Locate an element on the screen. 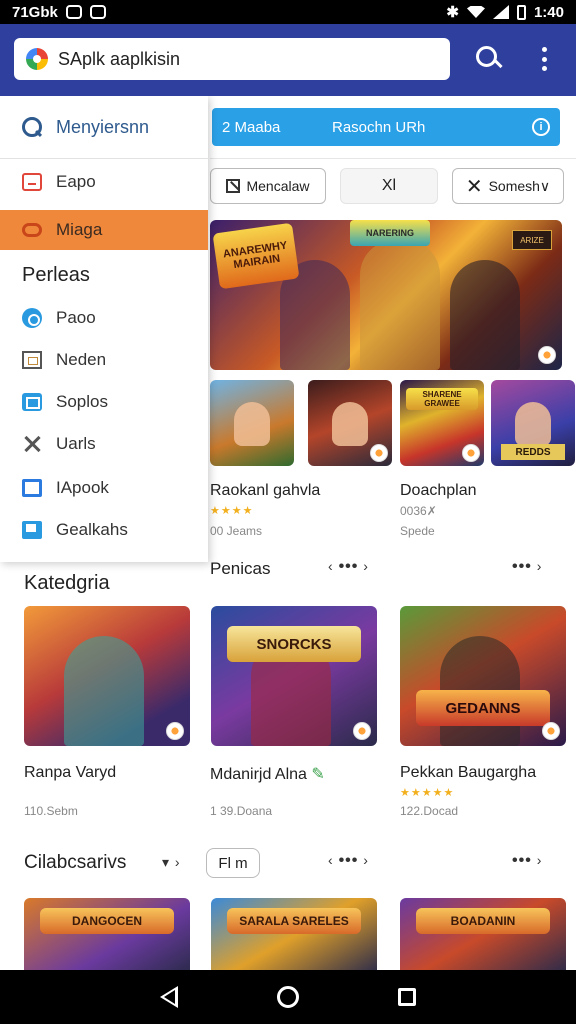 The width and height of the screenshot is (576, 1024). filter-chip-2-label: Χl is located at coordinates (389, 185).